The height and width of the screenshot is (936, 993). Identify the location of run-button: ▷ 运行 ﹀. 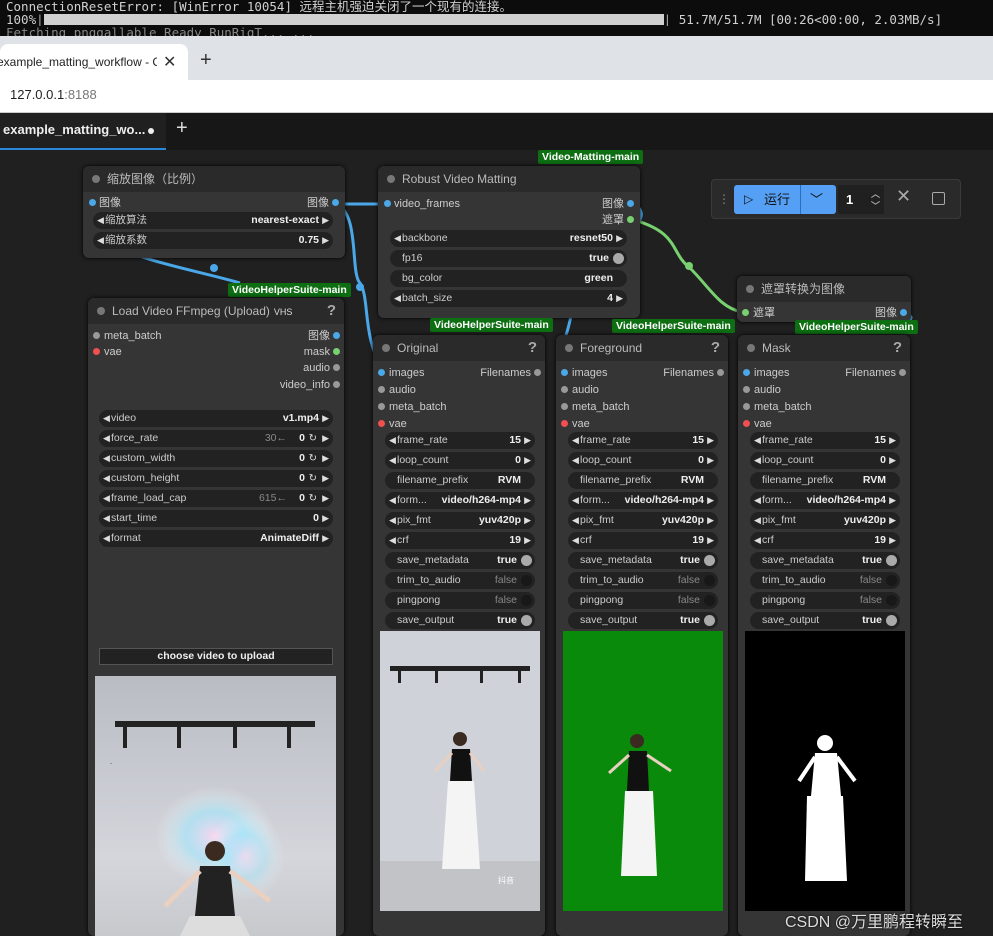
(785, 199).